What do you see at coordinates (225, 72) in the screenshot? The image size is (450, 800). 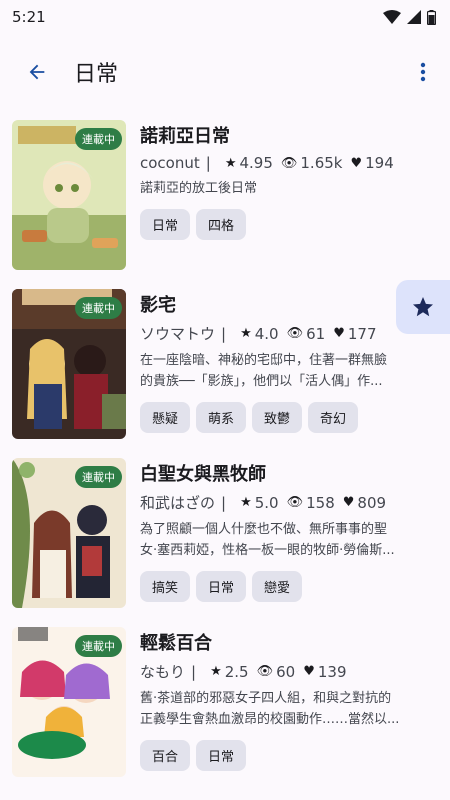 I see `top-app-bar: 日常` at bounding box center [225, 72].